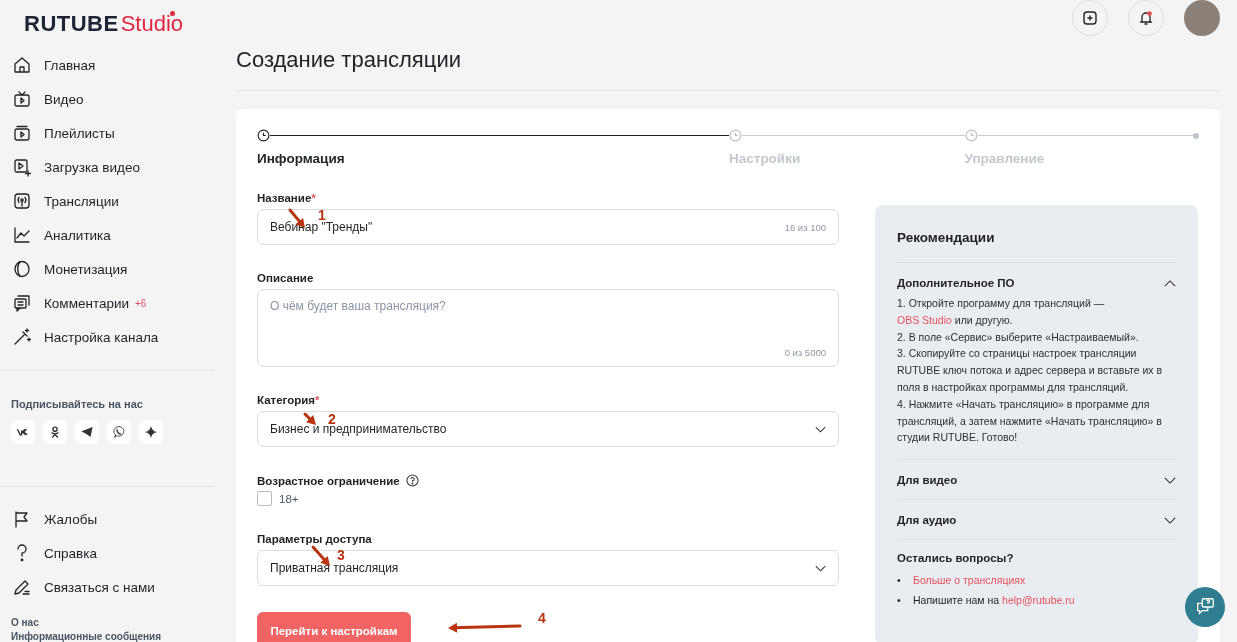 This screenshot has height=642, width=1237. I want to click on paper-plane-icon, so click(87, 432).